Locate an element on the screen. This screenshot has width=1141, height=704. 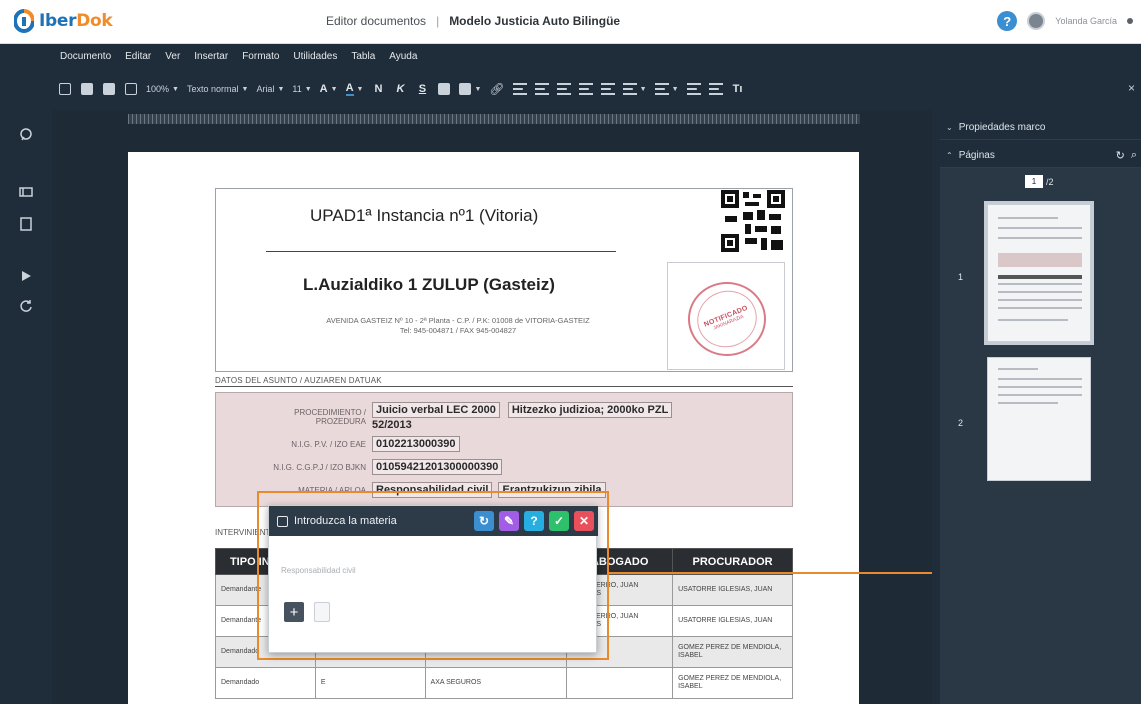
list-icon is located at coordinates (282, 521).